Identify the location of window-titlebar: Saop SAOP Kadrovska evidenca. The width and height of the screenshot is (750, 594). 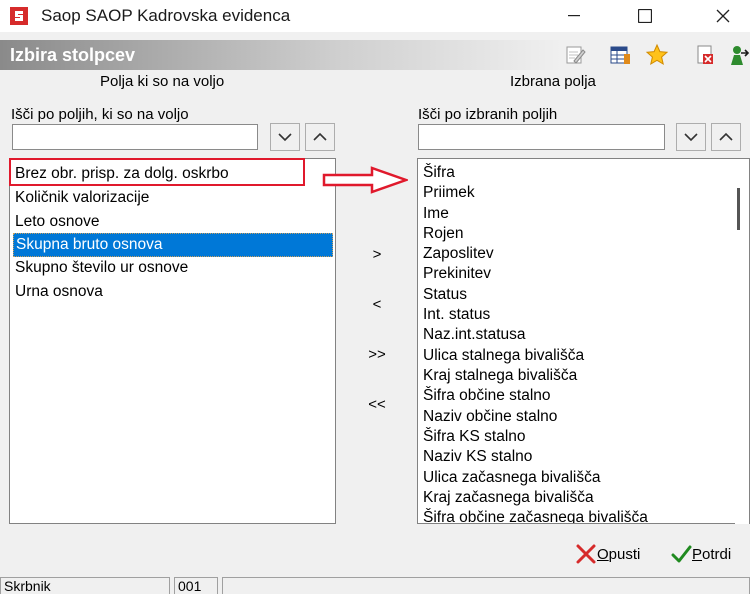
(375, 16).